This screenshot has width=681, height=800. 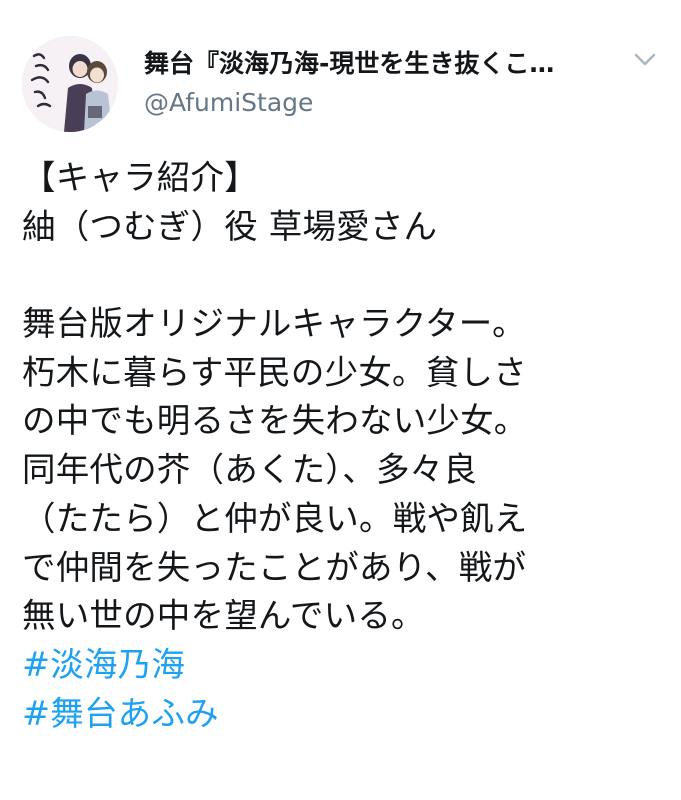 I want to click on tweet-line: （たたら）と仲が良い。戦や飢え, so click(x=275, y=518).